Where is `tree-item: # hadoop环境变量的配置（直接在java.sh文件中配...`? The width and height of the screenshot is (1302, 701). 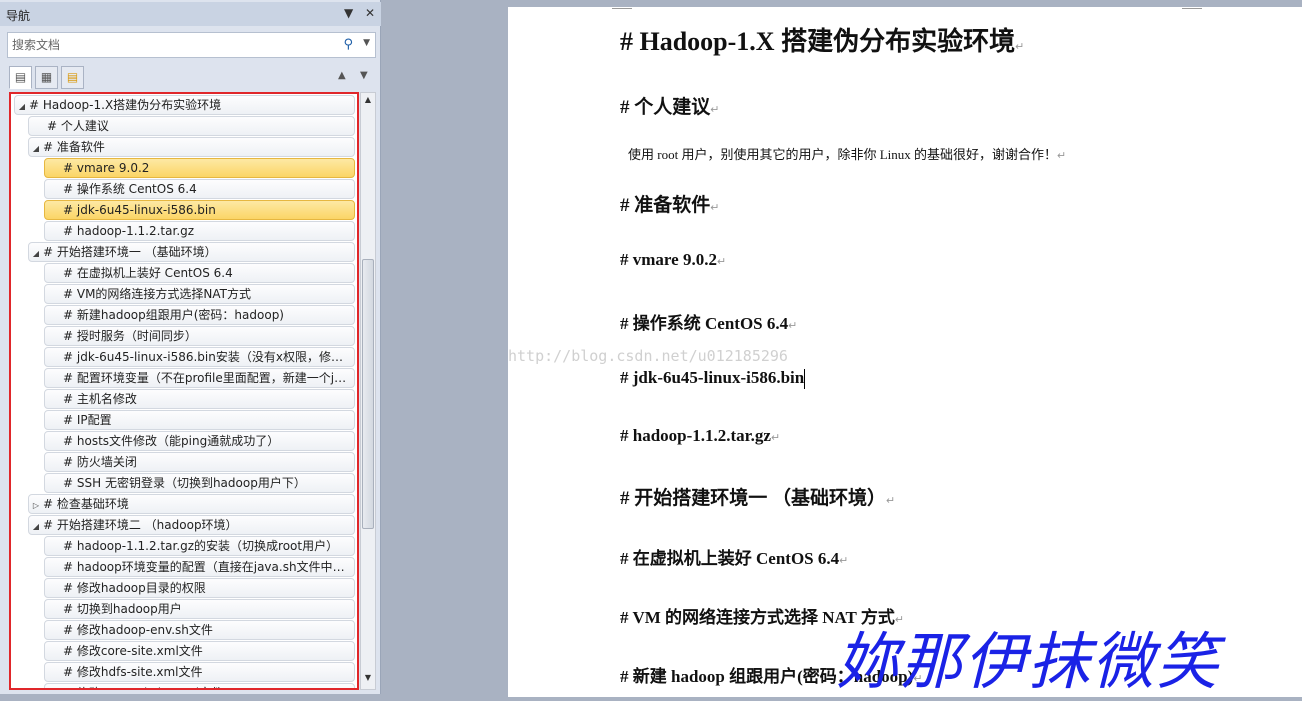
tree-item: # hadoop环境变量的配置（直接在java.sh文件中配... is located at coordinates (199, 567).